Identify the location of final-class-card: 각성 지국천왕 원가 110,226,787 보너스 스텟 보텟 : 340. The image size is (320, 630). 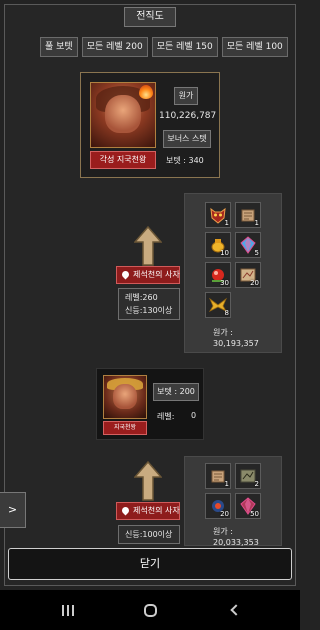
(150, 125).